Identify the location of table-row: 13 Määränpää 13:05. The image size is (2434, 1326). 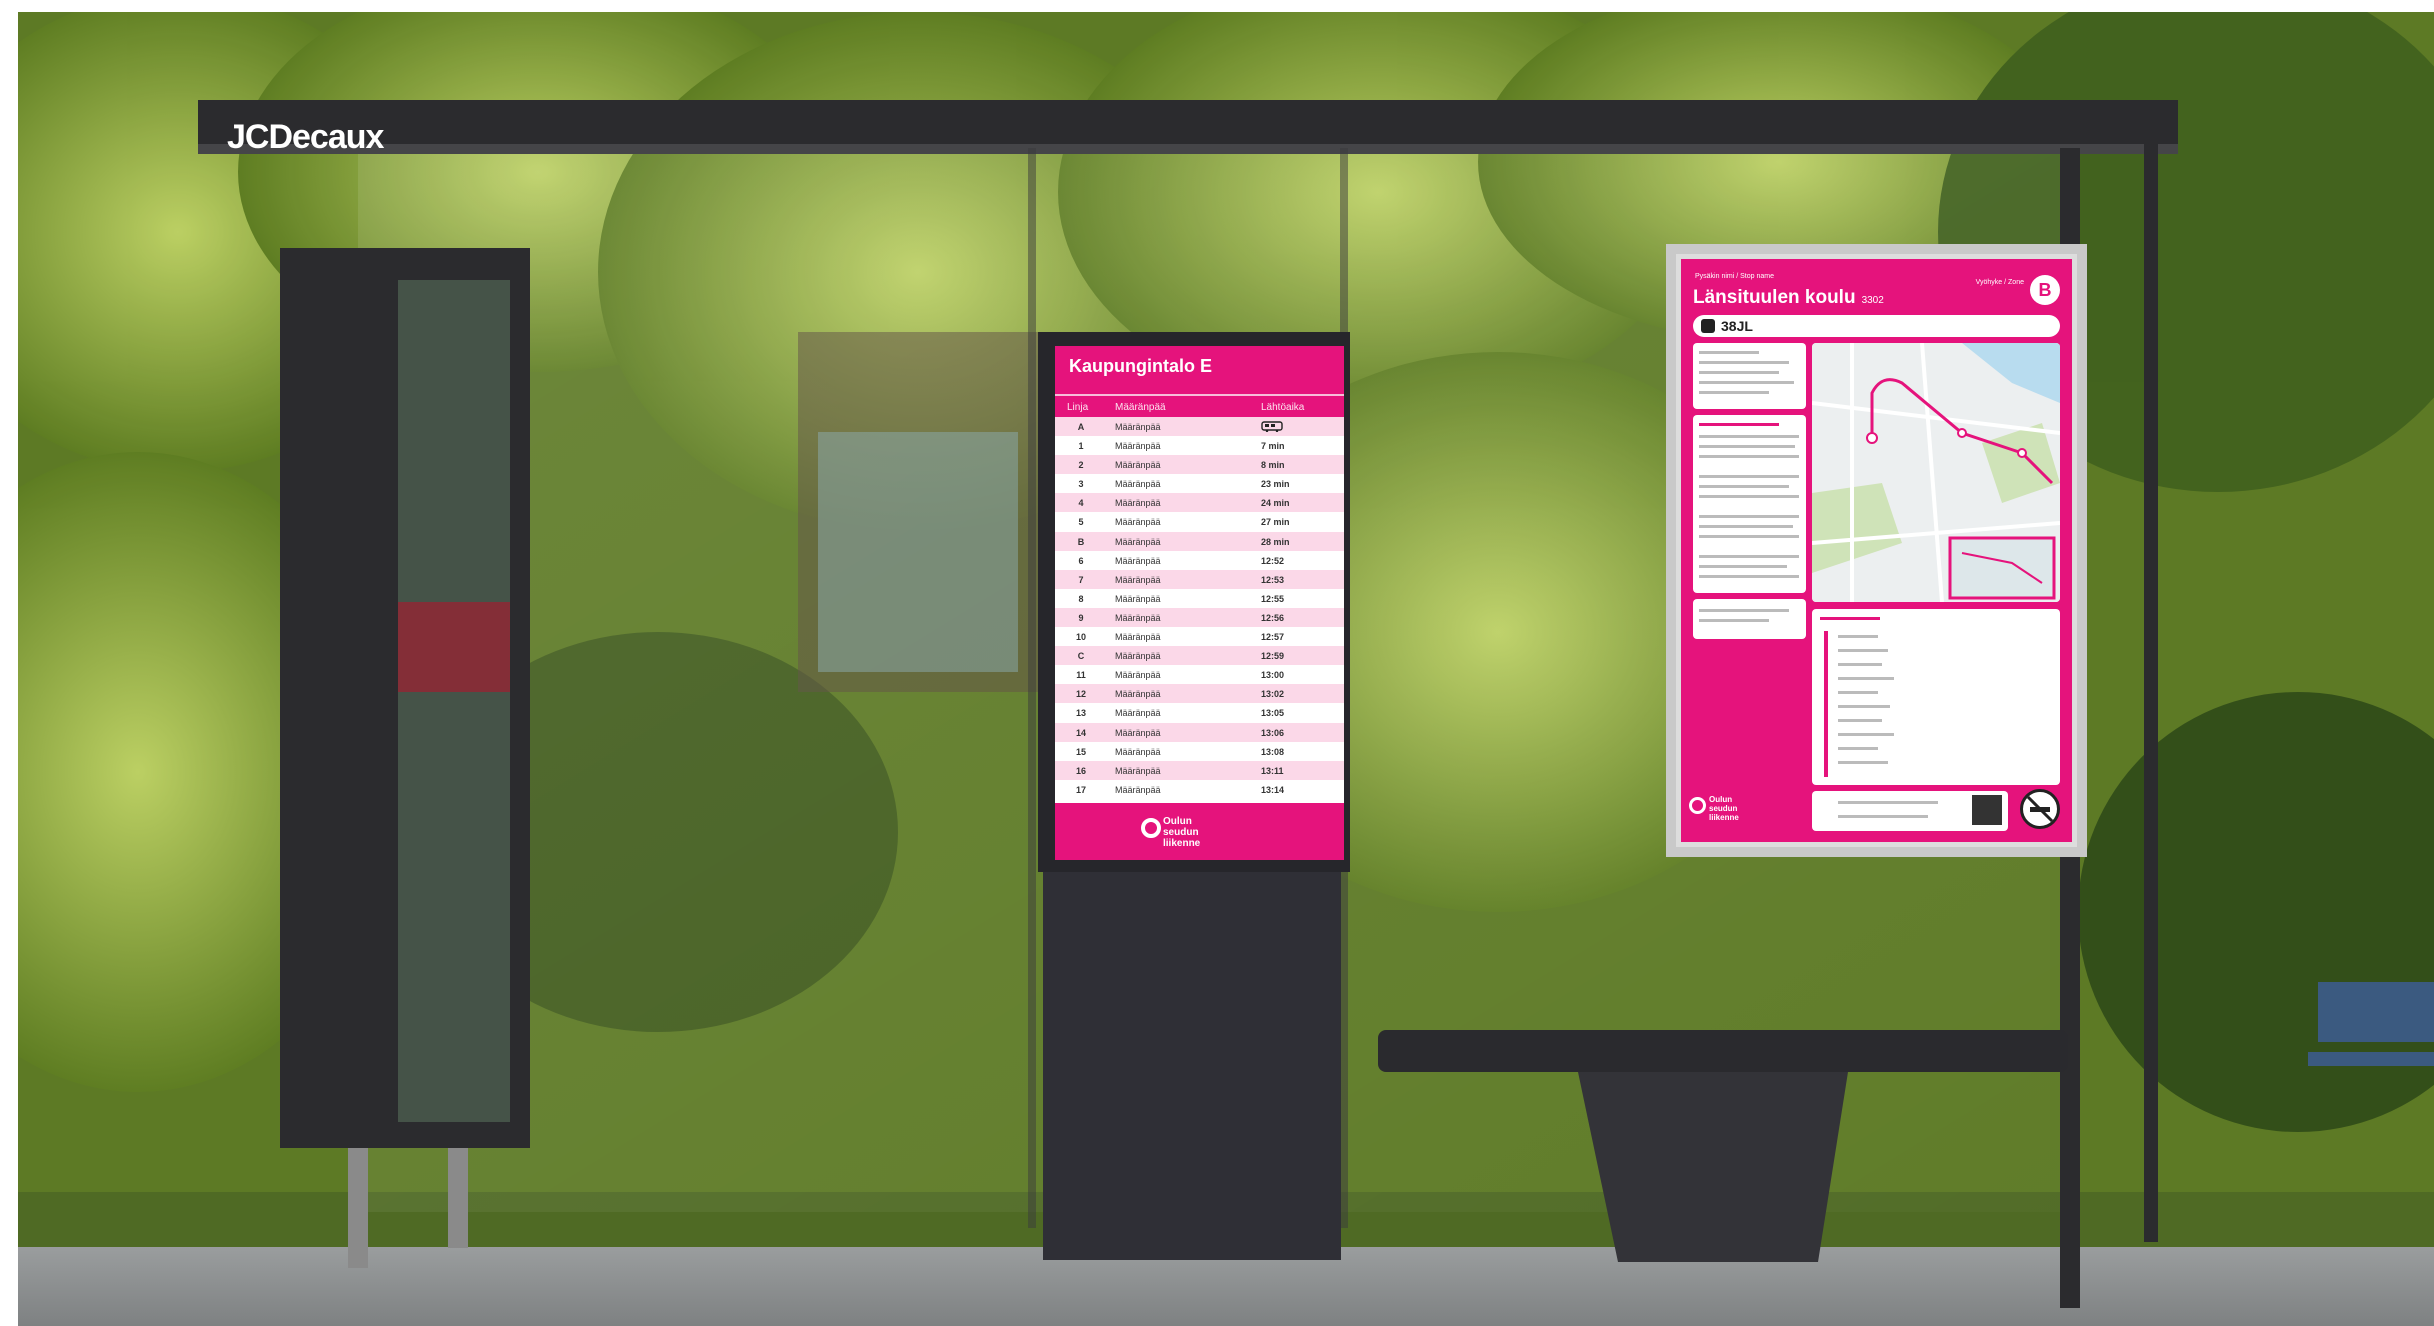
(1199, 712).